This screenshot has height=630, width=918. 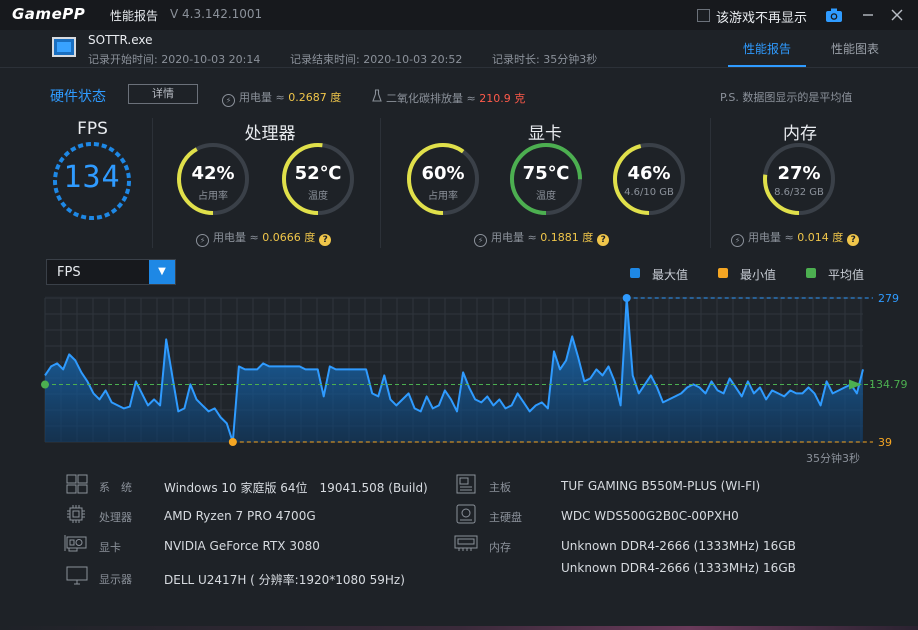 I want to click on chevron-down-icon: ▼, so click(x=162, y=272).